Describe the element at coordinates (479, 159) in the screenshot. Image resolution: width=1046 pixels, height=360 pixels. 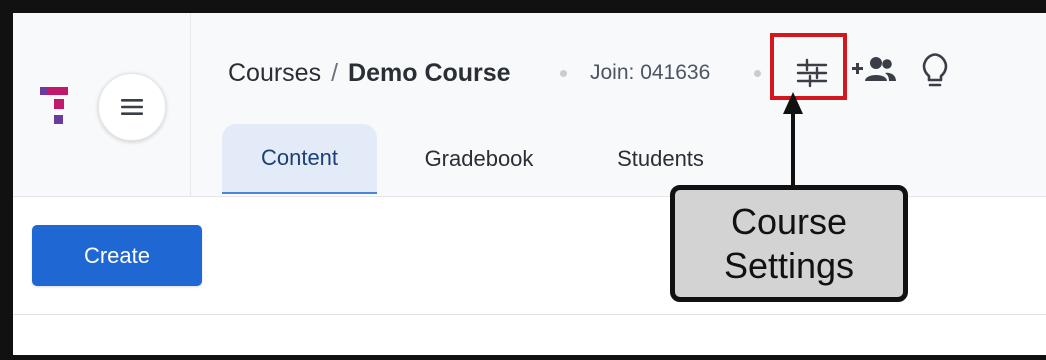
I see `tab-gradebook: Gradebook` at that location.